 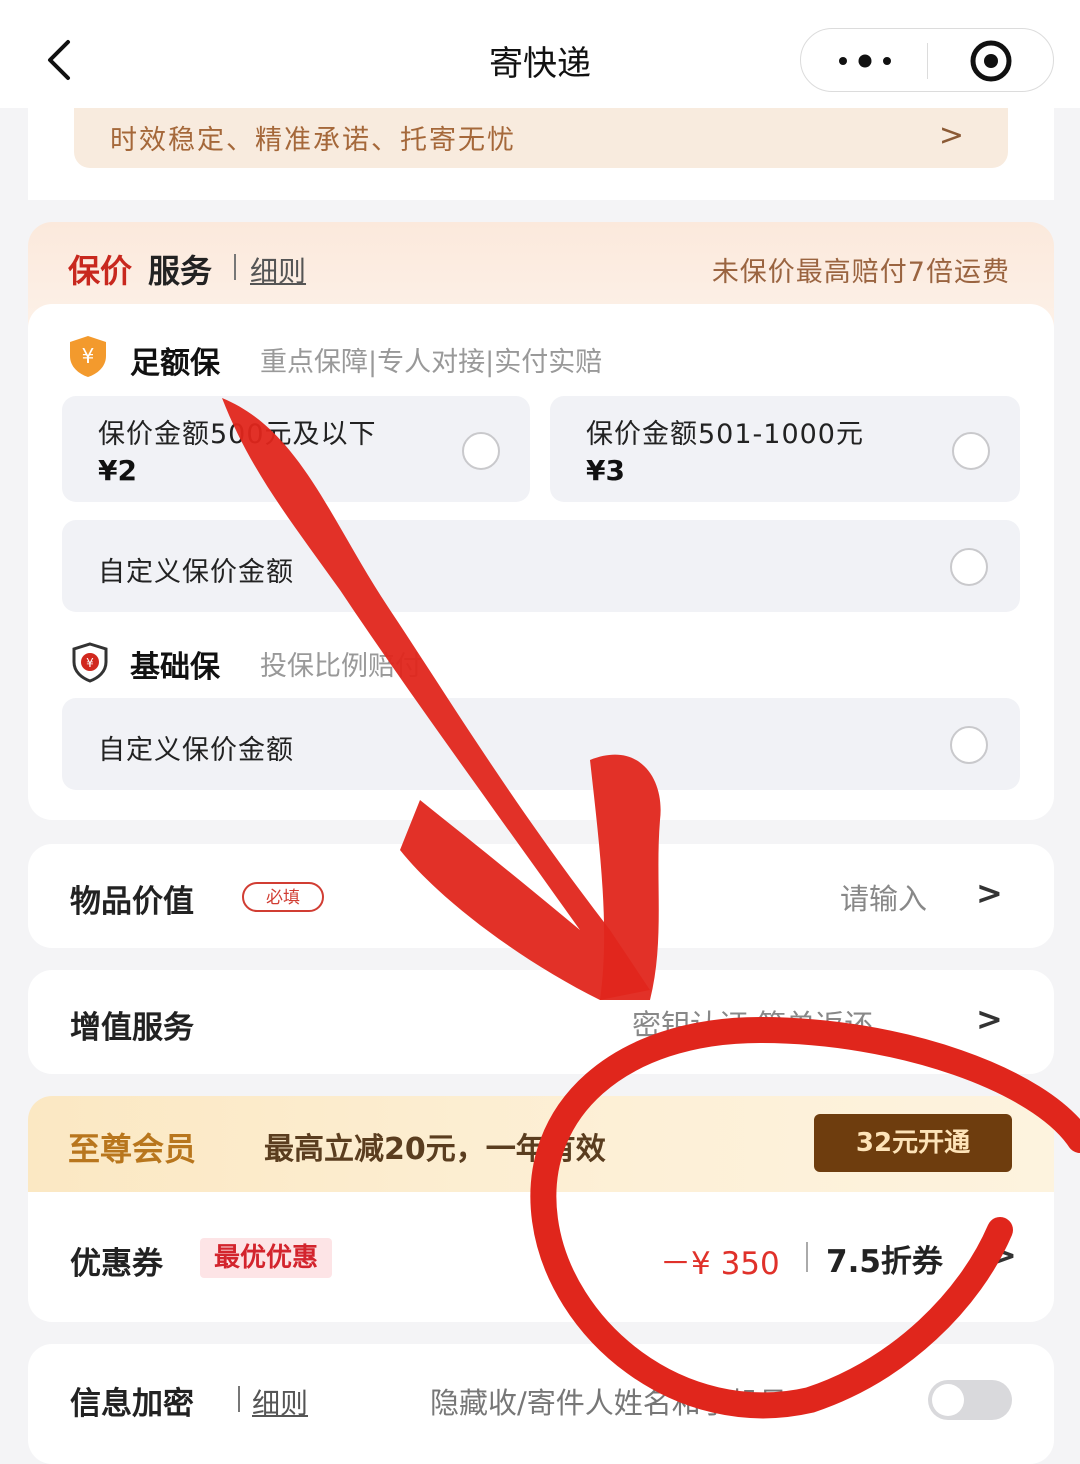 I want to click on option-label: 保价金额500元及以下, so click(x=237, y=434).